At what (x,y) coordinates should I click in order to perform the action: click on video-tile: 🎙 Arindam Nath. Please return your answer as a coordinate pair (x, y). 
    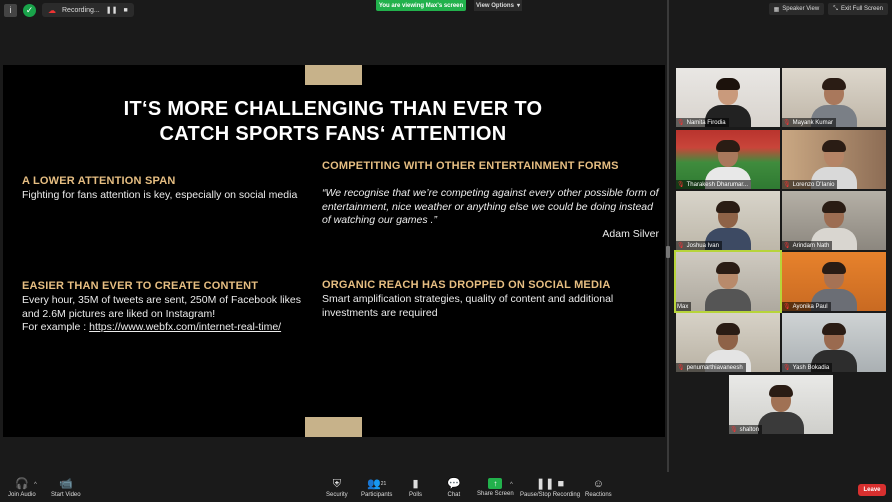
    Looking at the image, I should click on (834, 220).